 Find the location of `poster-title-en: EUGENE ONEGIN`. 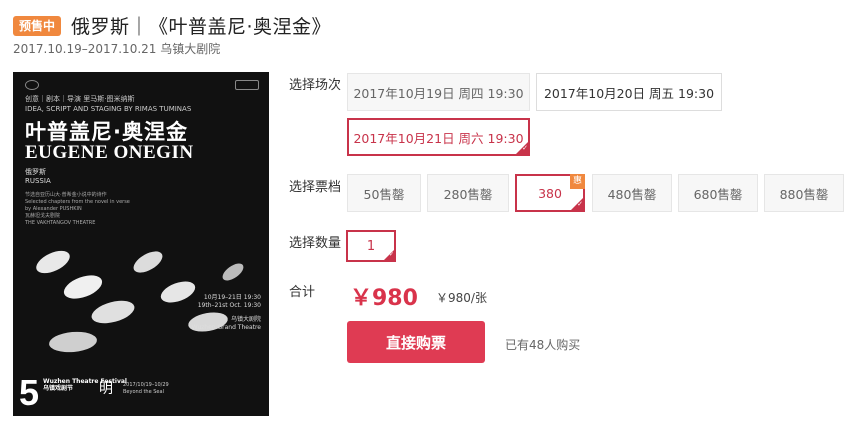

poster-title-en: EUGENE ONEGIN is located at coordinates (109, 152).